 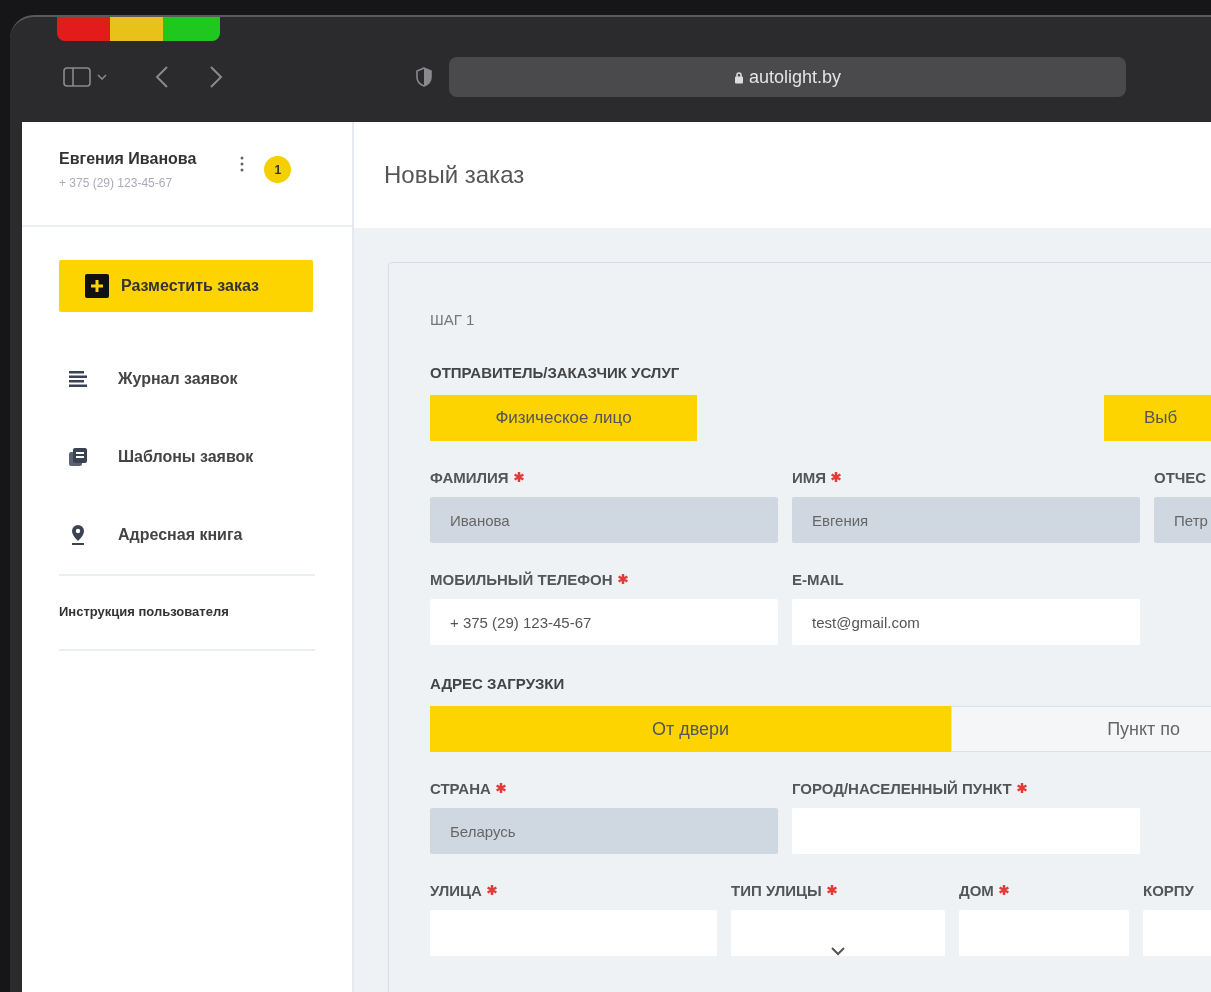 What do you see at coordinates (456, 890) in the screenshot?
I see `field-label: УЛИЦА` at bounding box center [456, 890].